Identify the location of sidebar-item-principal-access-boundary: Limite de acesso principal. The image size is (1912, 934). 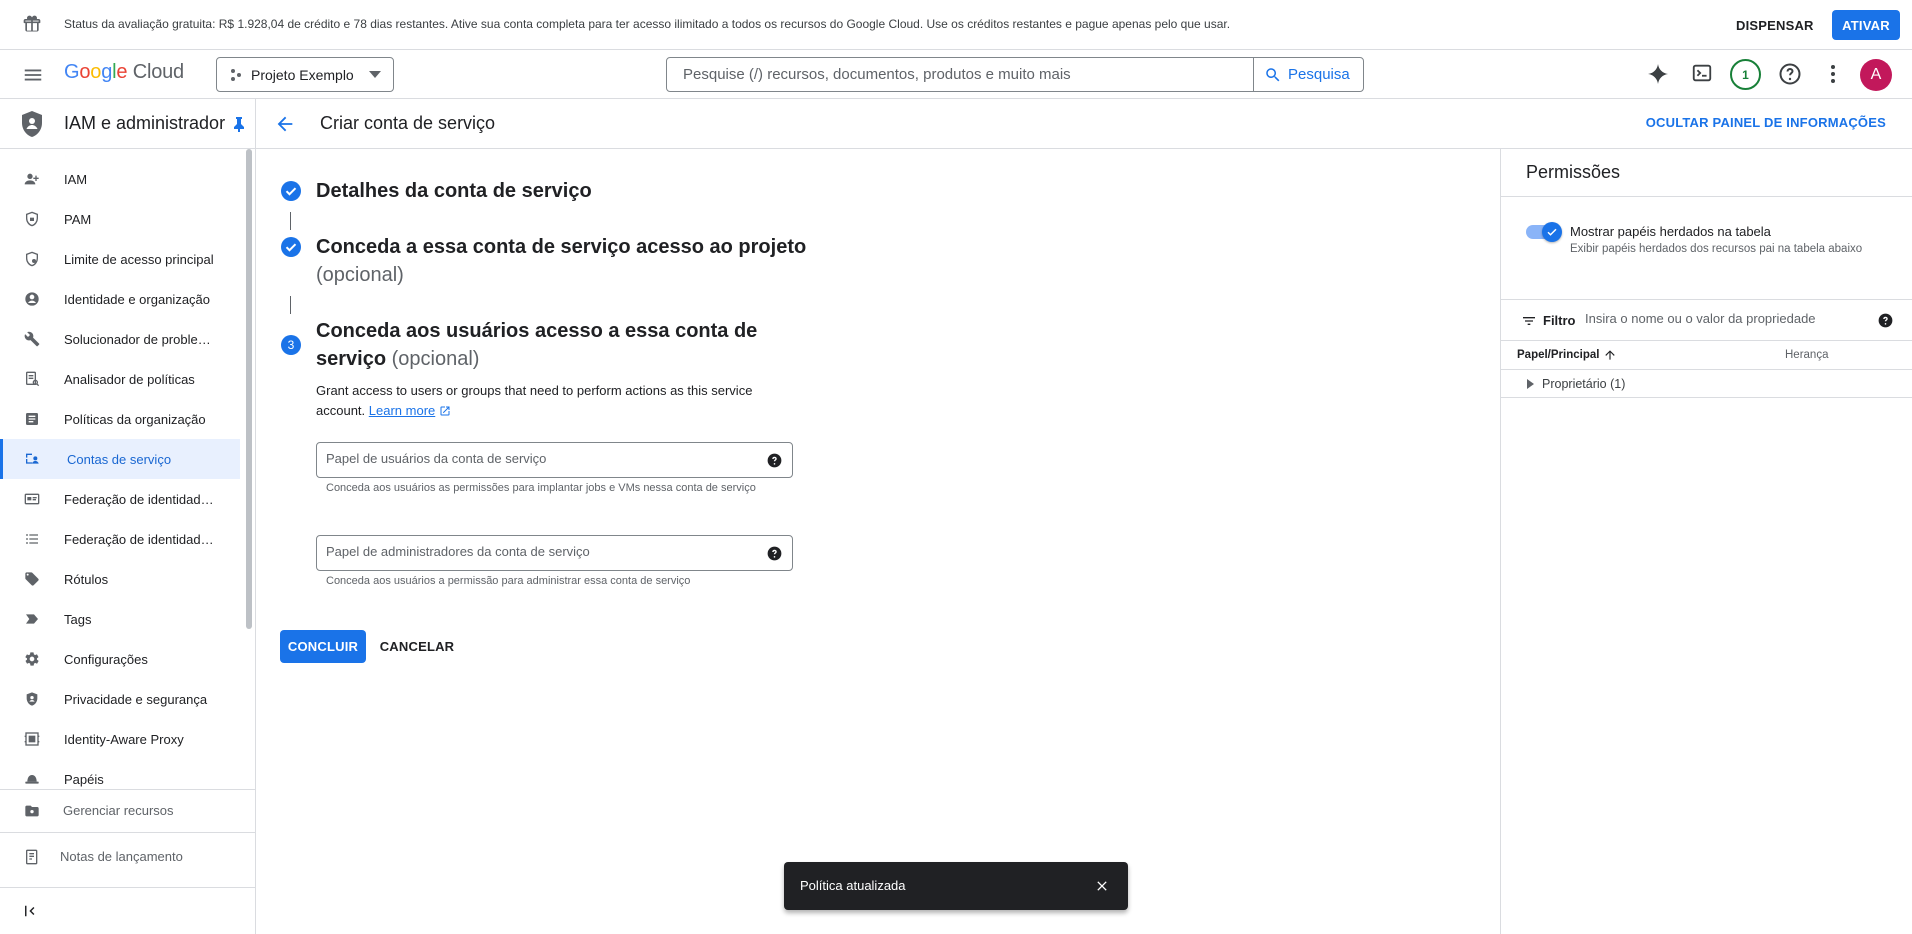
(120, 259).